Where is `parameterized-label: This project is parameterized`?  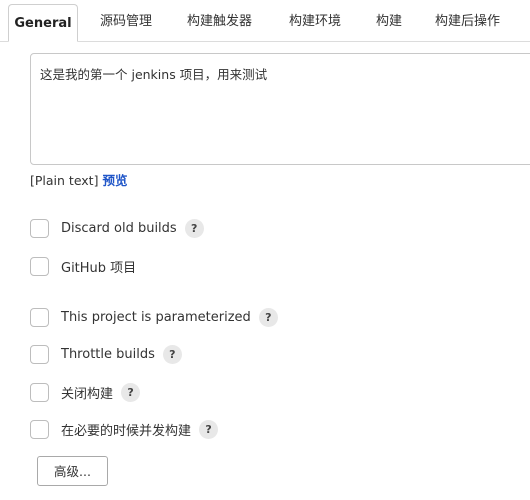
parameterized-label: This project is parameterized is located at coordinates (156, 317).